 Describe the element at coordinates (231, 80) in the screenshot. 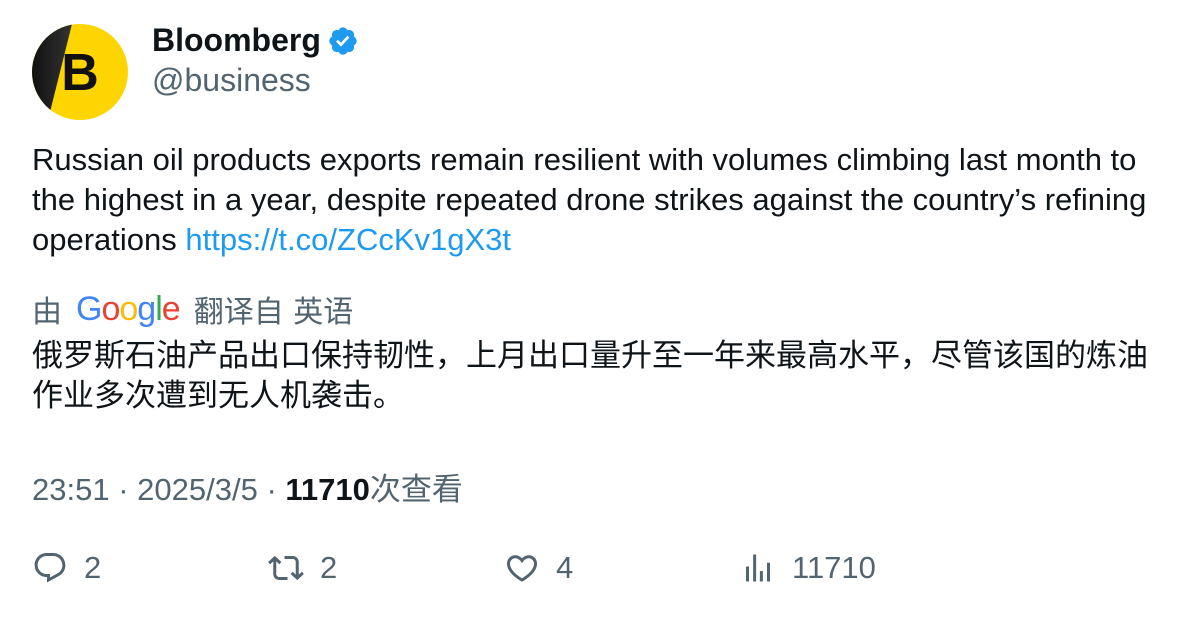

I see `author-handle: @business` at that location.